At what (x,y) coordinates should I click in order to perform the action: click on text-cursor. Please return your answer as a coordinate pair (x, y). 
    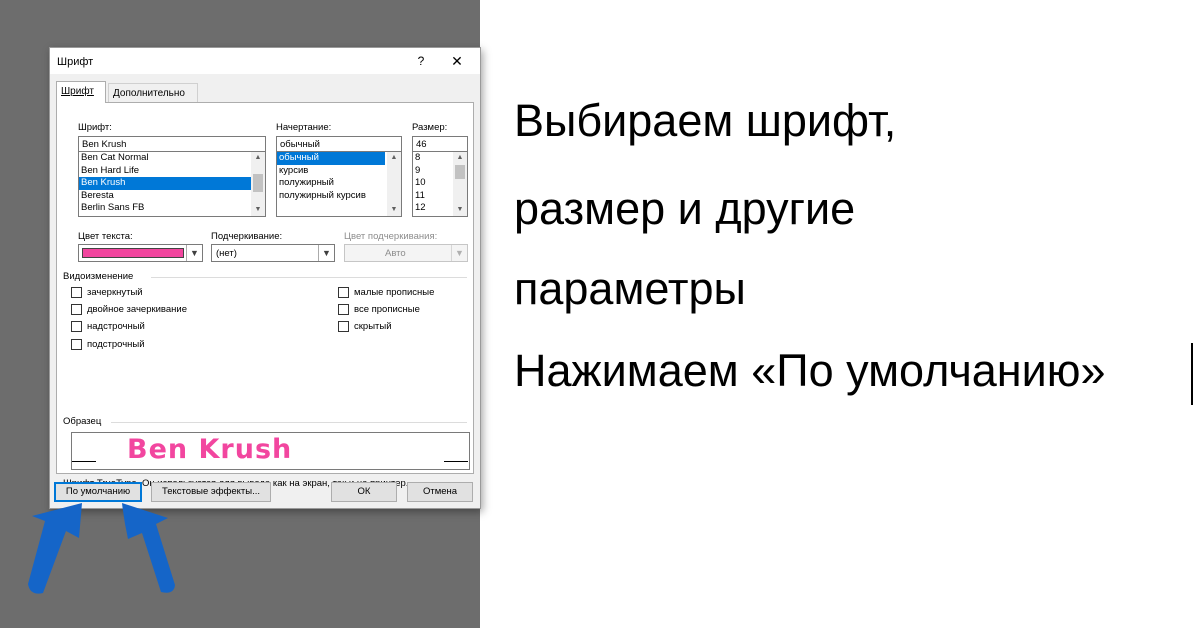
    Looking at the image, I should click on (1192, 374).